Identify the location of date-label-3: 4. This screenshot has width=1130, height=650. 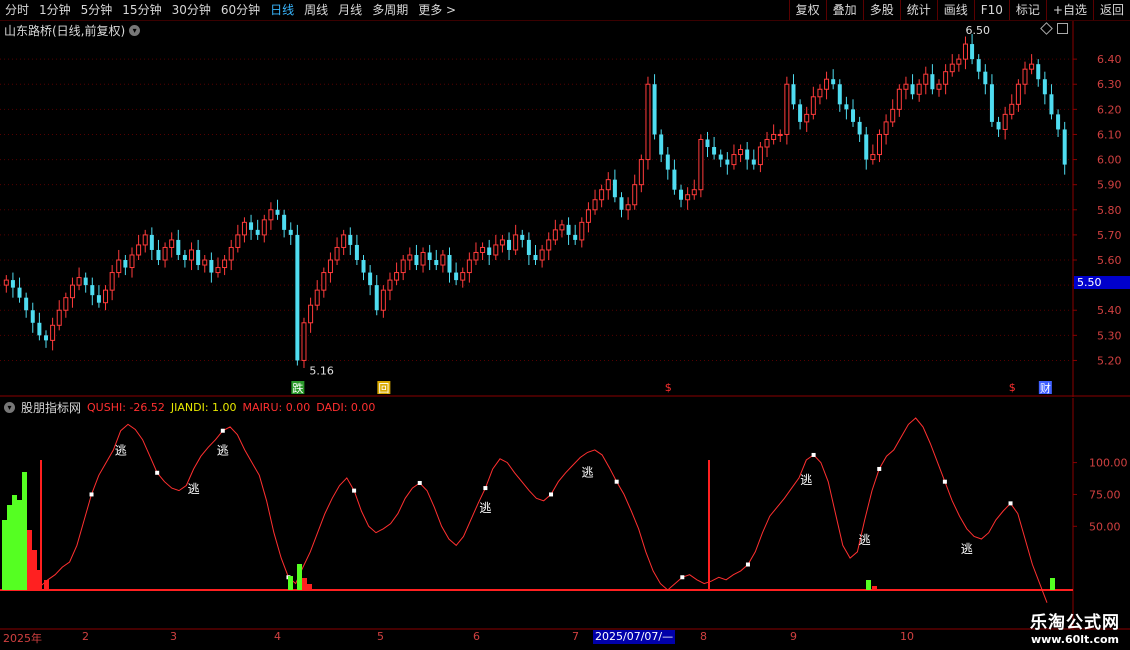
(277, 636).